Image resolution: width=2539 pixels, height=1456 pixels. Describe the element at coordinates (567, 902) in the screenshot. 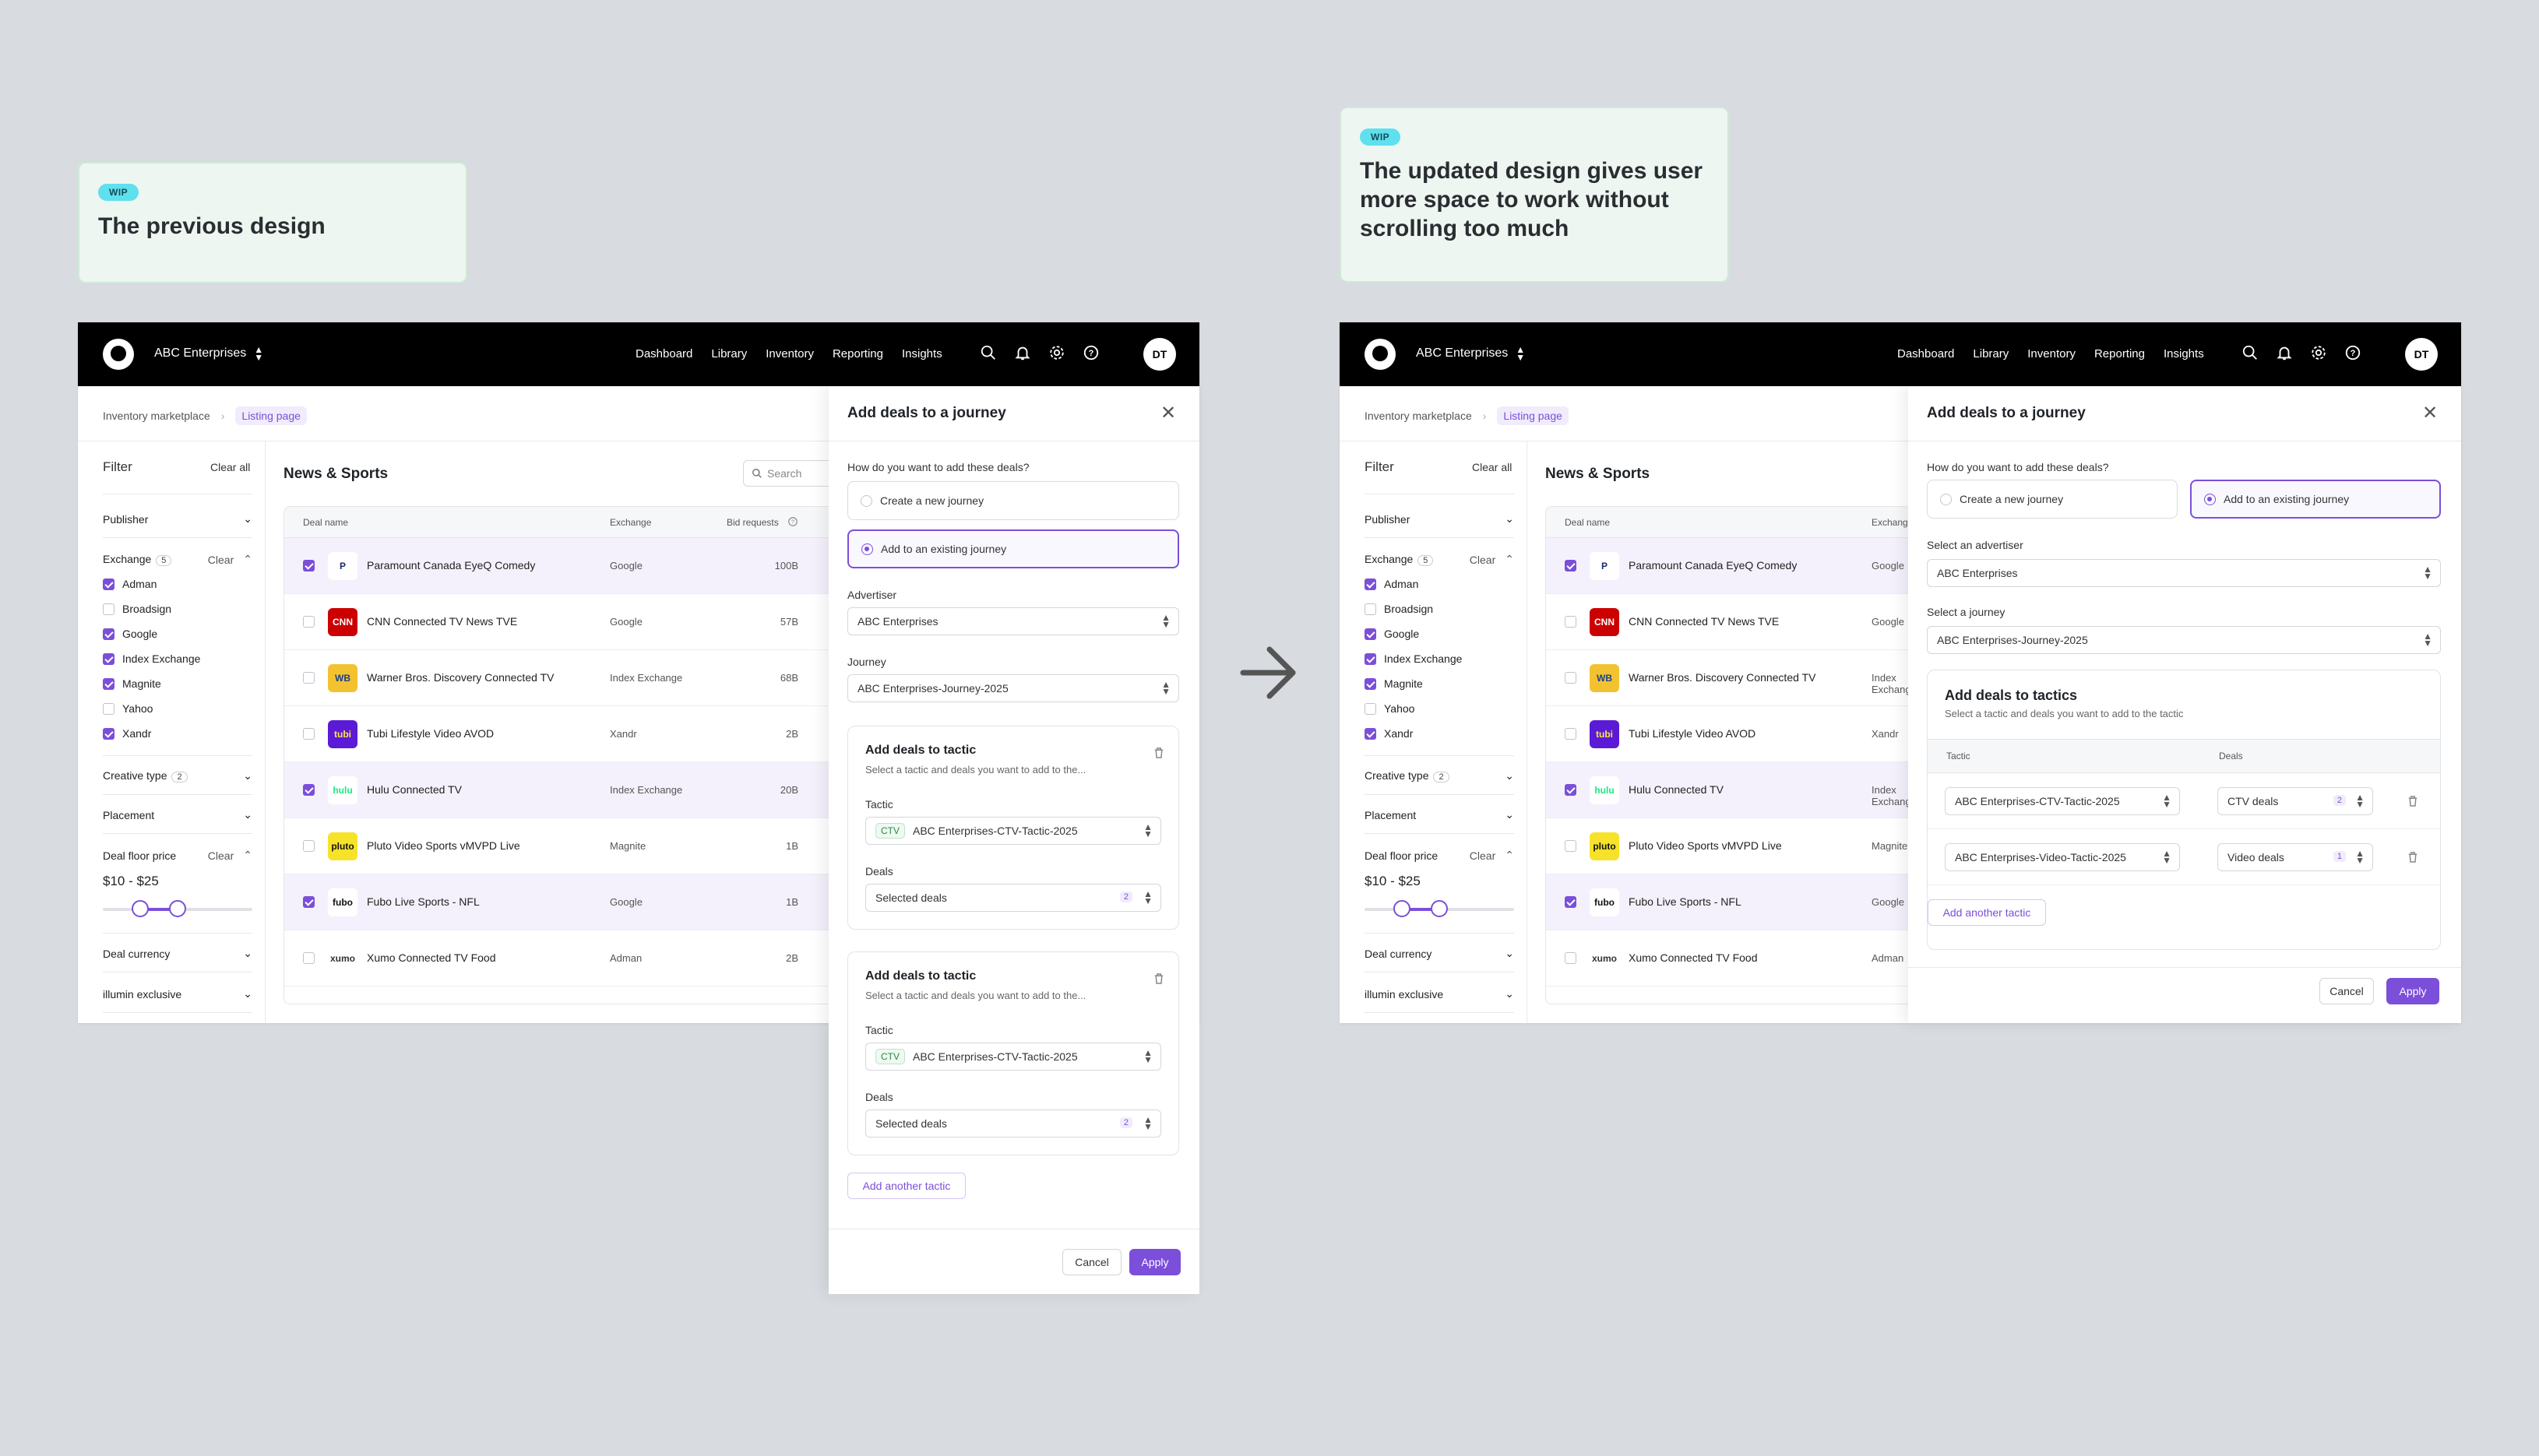

I see `table-row: fubo Fubo Live Sports - NFL Google 1B` at that location.